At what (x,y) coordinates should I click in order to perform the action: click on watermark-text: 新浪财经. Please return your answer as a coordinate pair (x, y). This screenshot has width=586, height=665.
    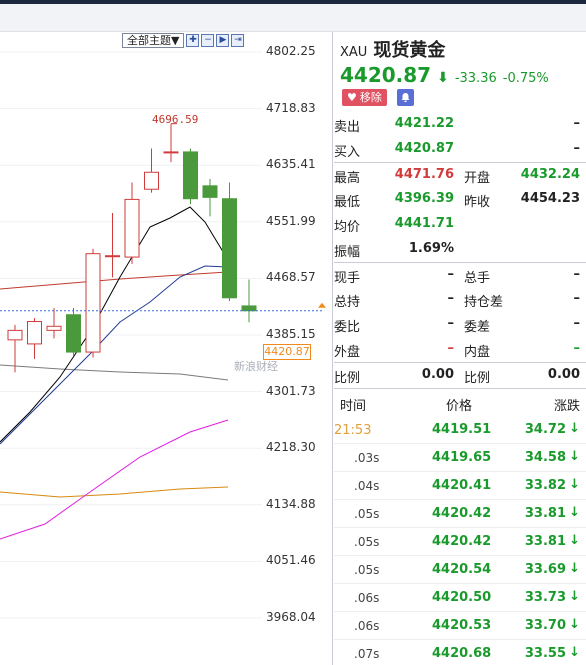
    Looking at the image, I should click on (256, 366).